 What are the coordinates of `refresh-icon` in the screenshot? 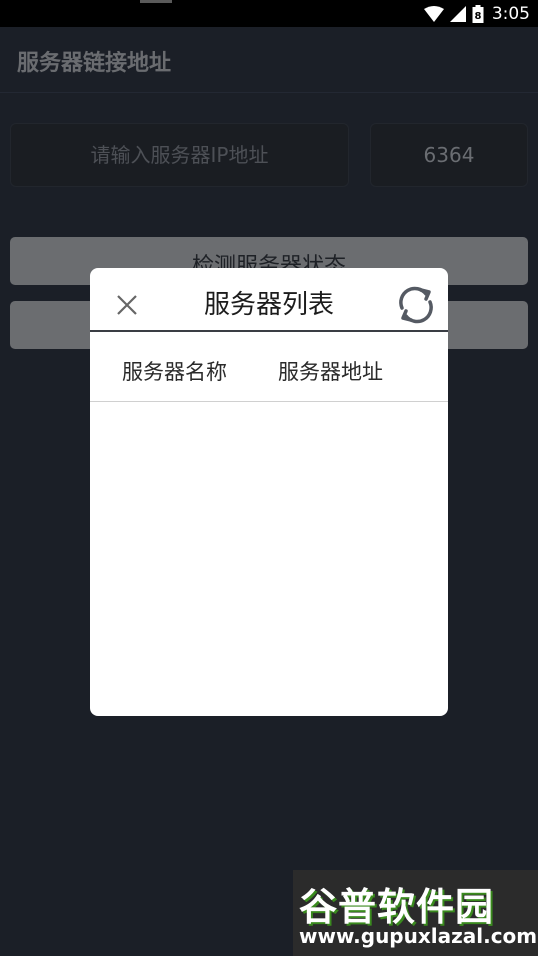 It's located at (416, 305).